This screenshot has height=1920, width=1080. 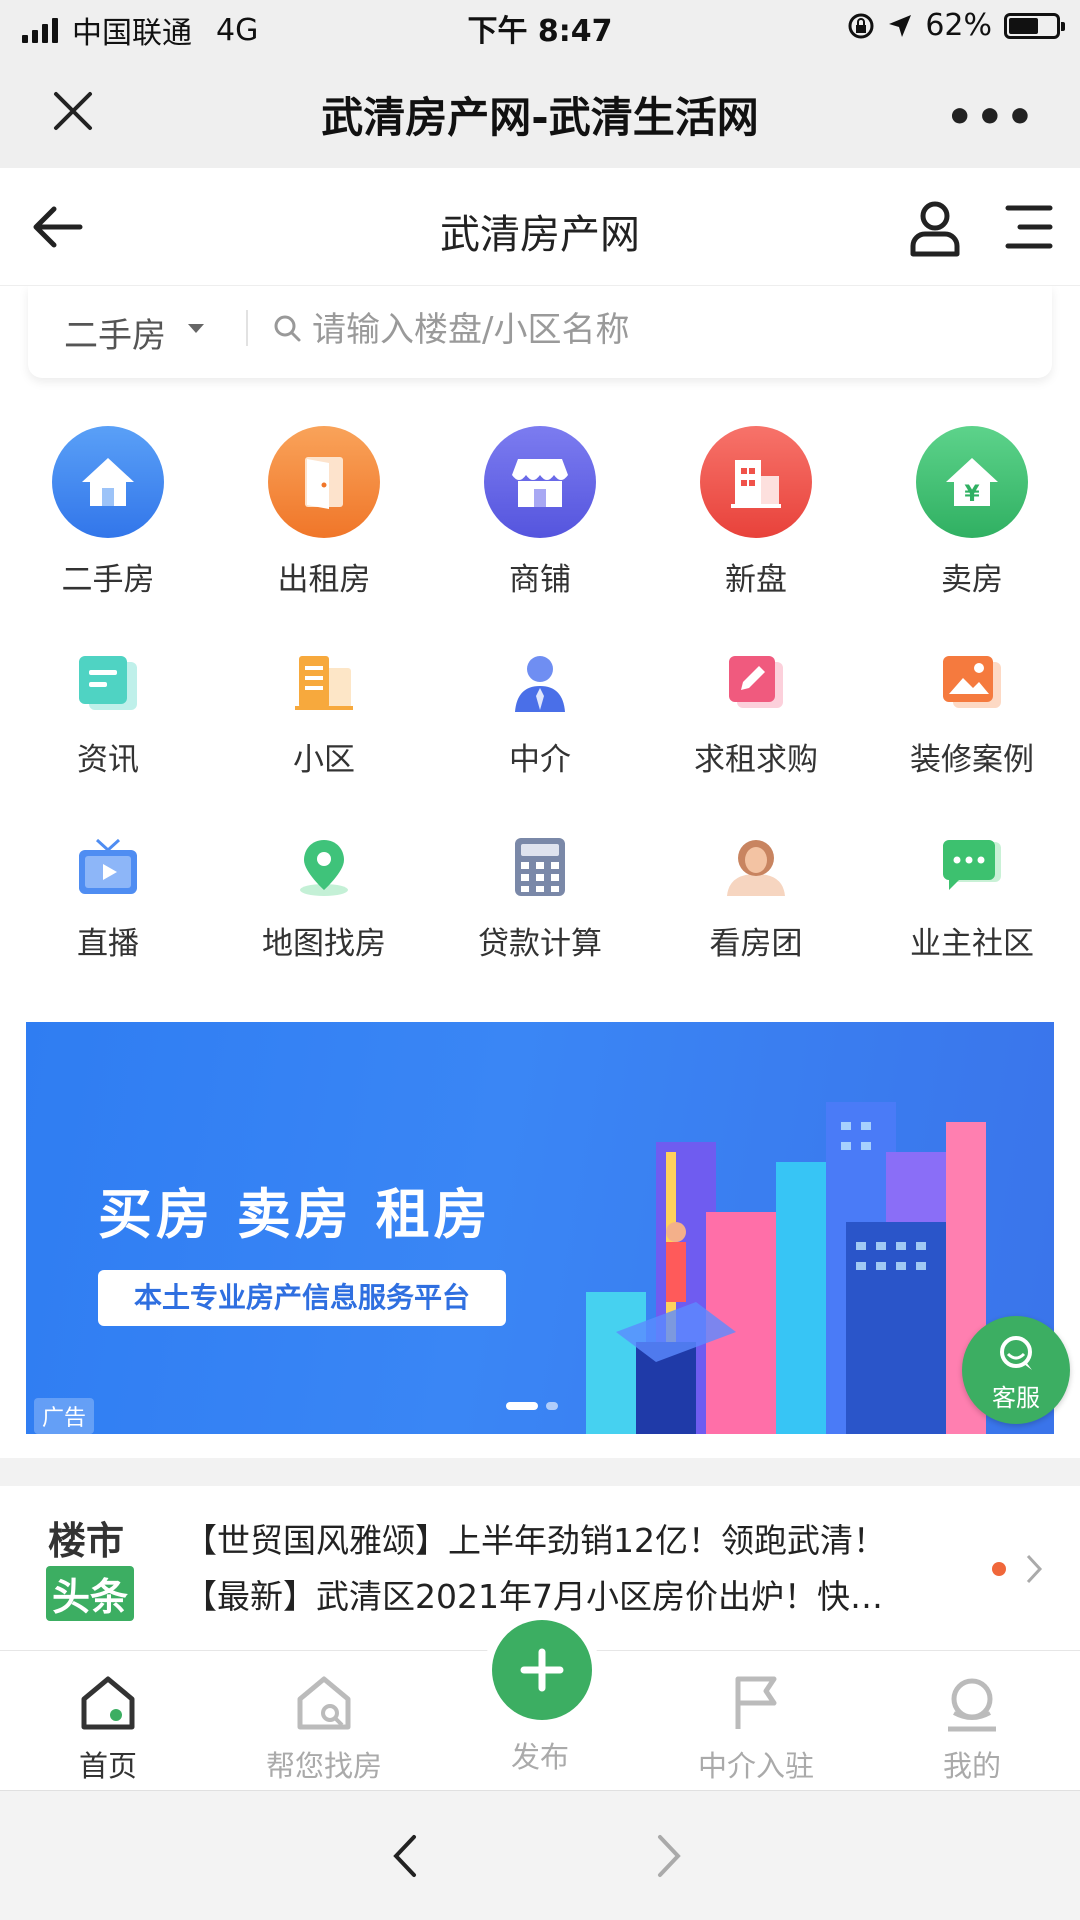 What do you see at coordinates (287, 328) in the screenshot?
I see `search-icon` at bounding box center [287, 328].